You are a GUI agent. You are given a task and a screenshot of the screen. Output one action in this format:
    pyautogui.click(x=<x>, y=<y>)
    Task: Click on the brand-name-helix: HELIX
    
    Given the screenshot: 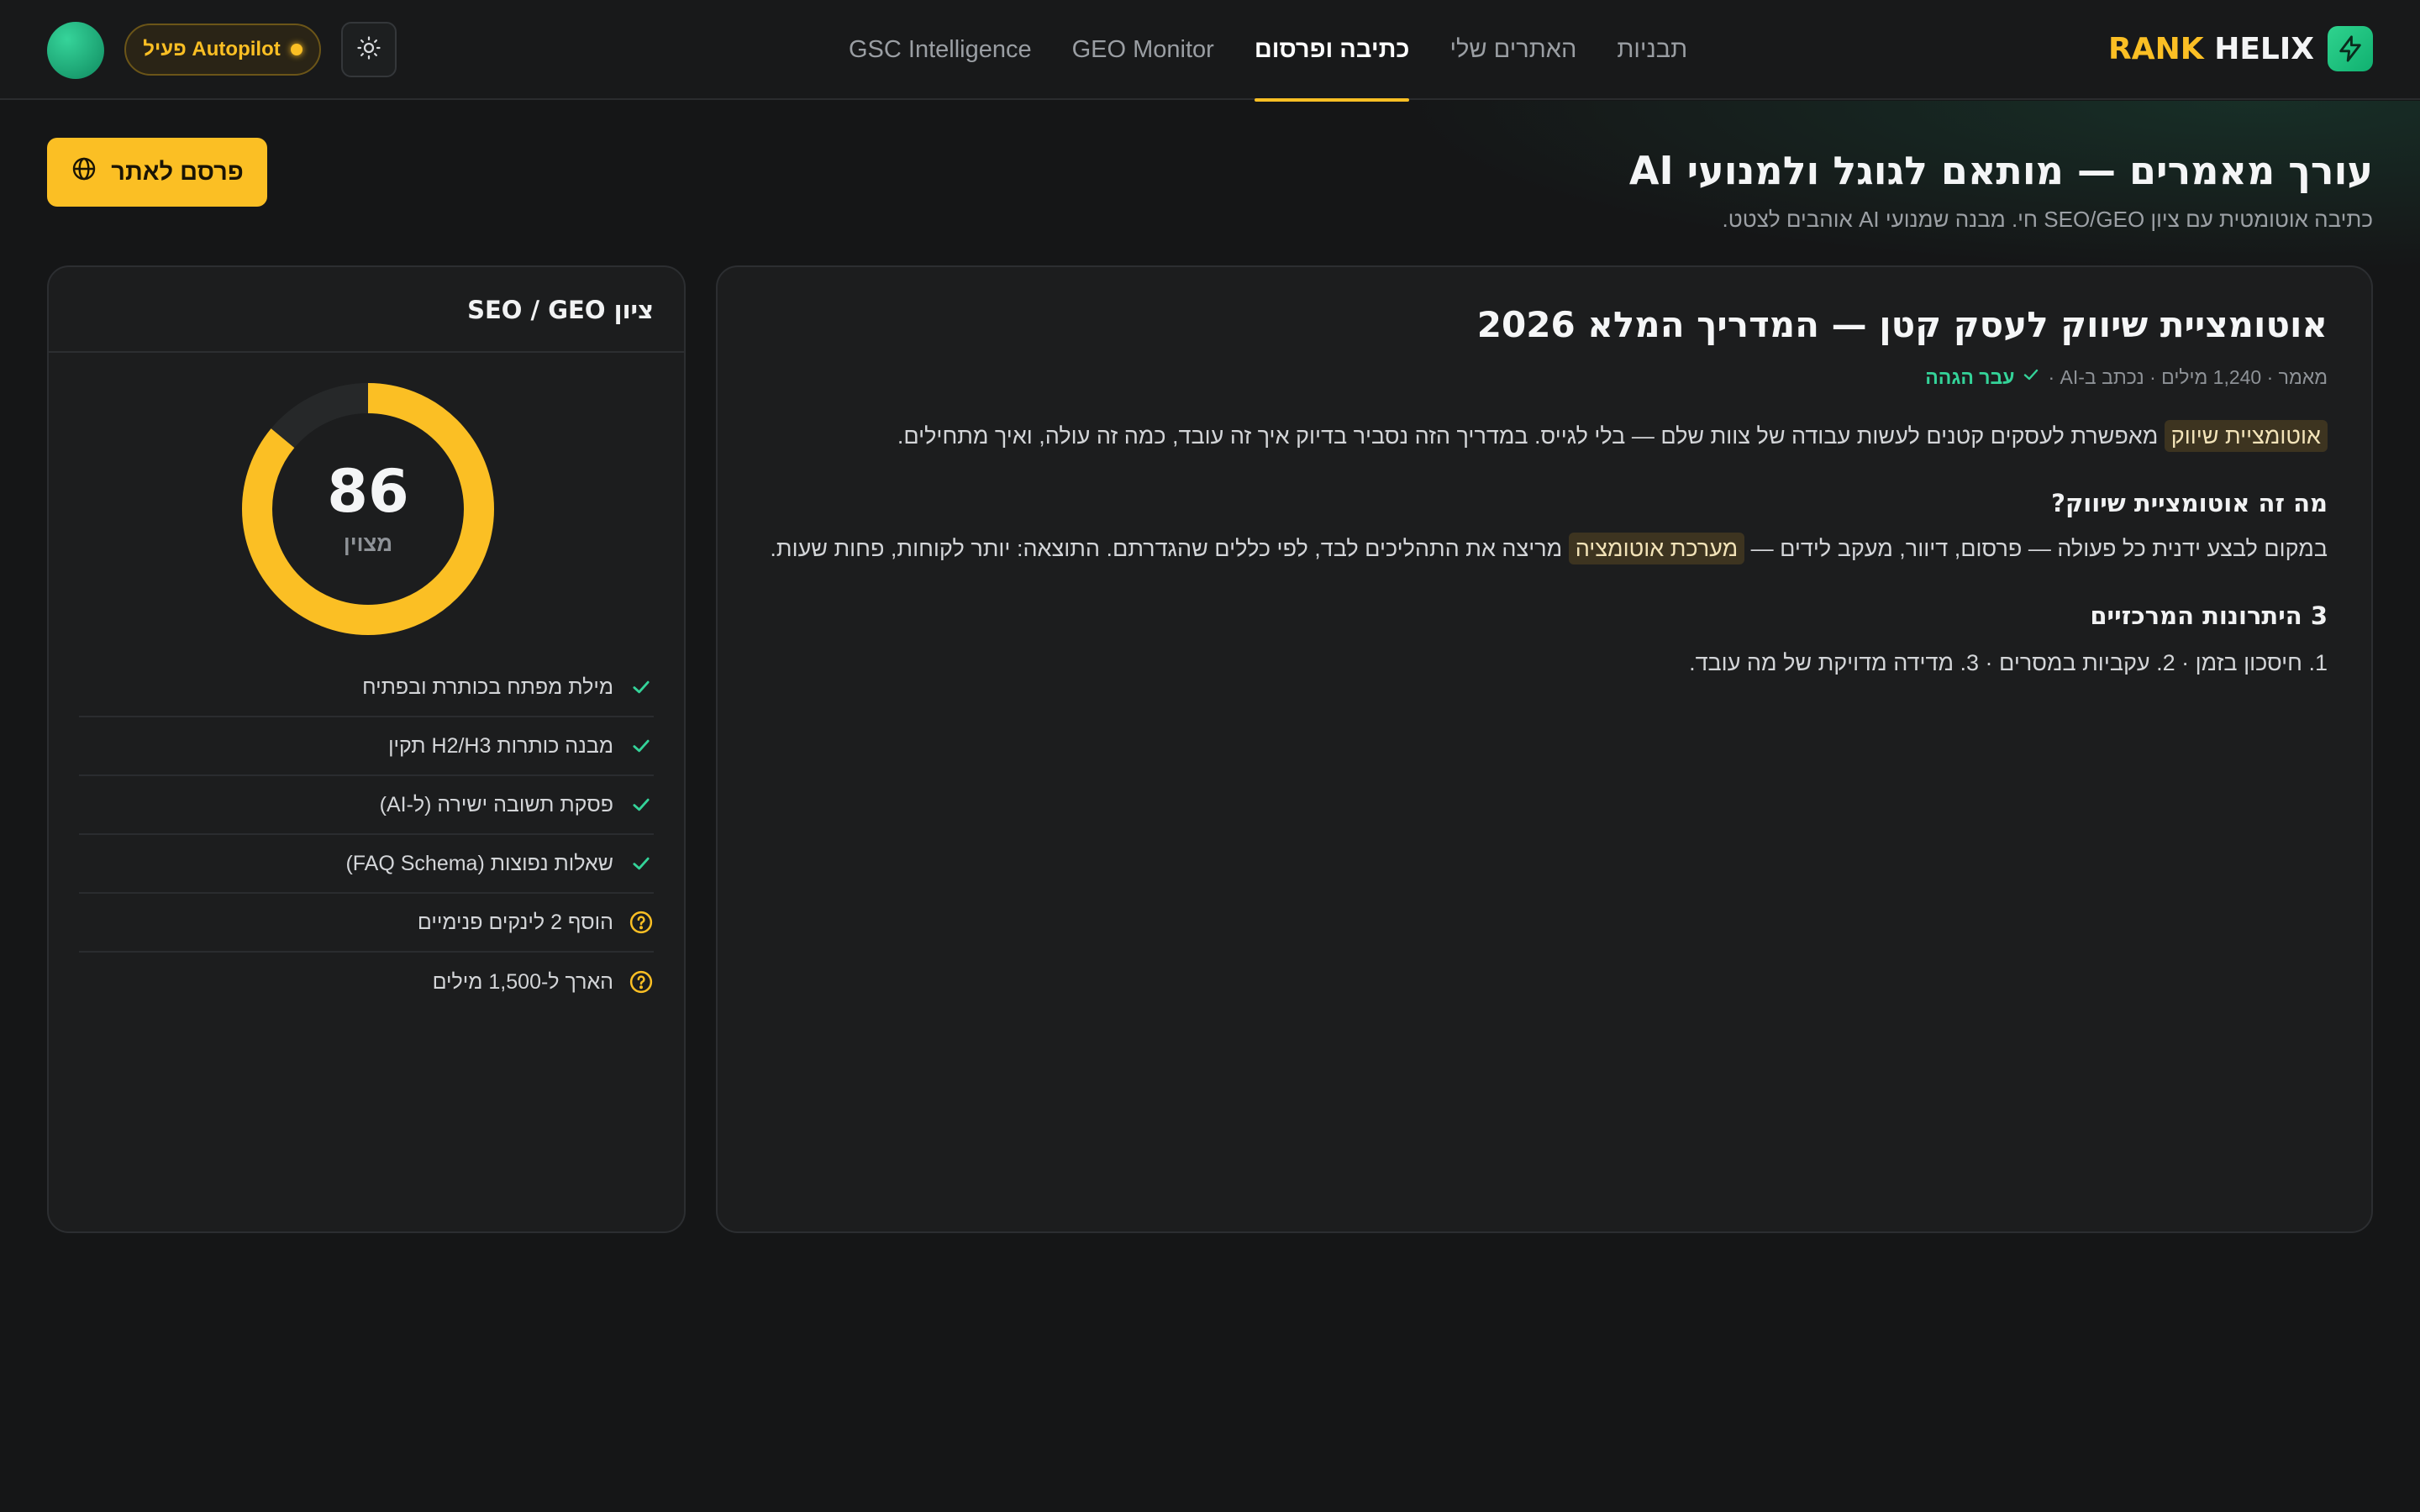 What is the action you would take?
    pyautogui.click(x=2264, y=48)
    